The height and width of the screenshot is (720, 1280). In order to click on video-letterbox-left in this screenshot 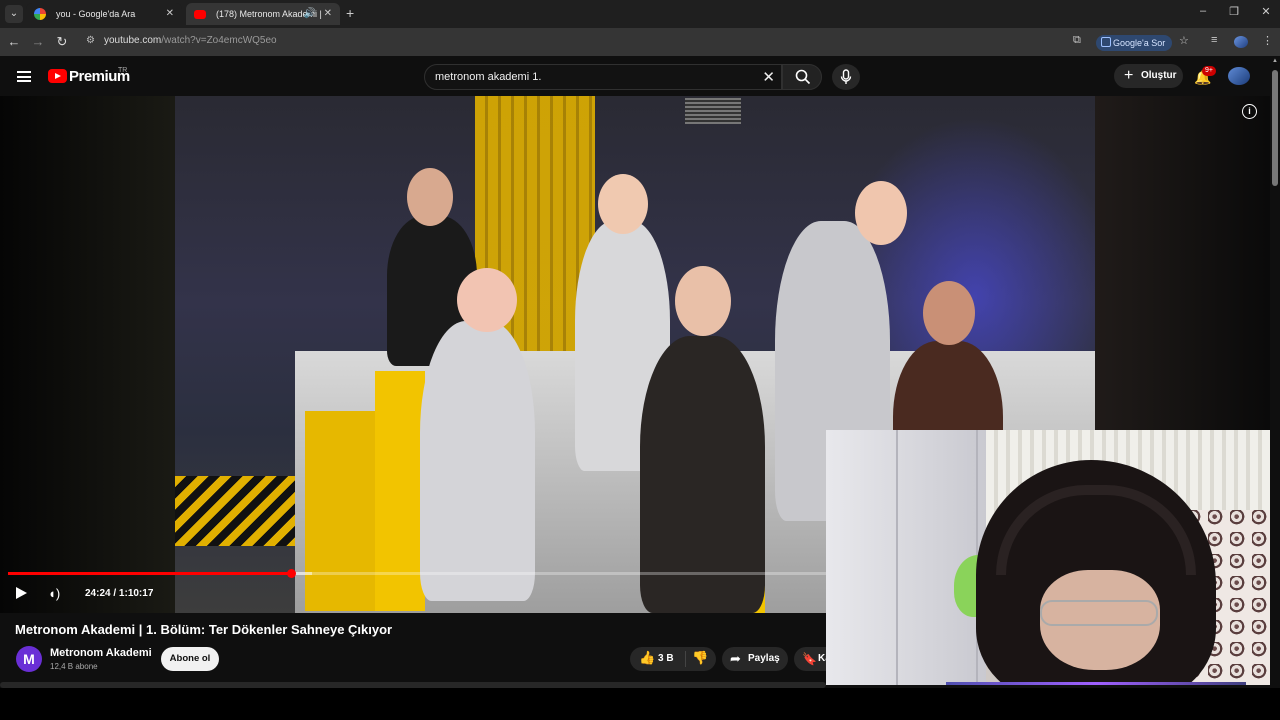, I will do `click(87, 354)`.